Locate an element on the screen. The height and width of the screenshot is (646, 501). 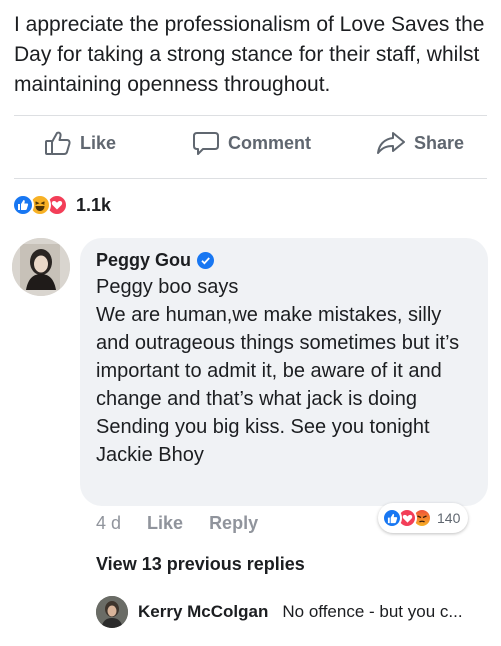
share-arrow-icon is located at coordinates (391, 143).